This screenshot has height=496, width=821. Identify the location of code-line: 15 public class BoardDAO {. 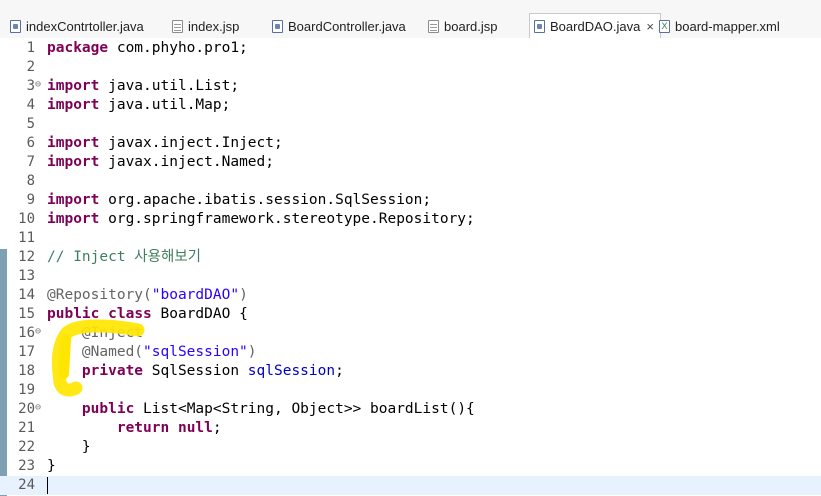
(410, 314).